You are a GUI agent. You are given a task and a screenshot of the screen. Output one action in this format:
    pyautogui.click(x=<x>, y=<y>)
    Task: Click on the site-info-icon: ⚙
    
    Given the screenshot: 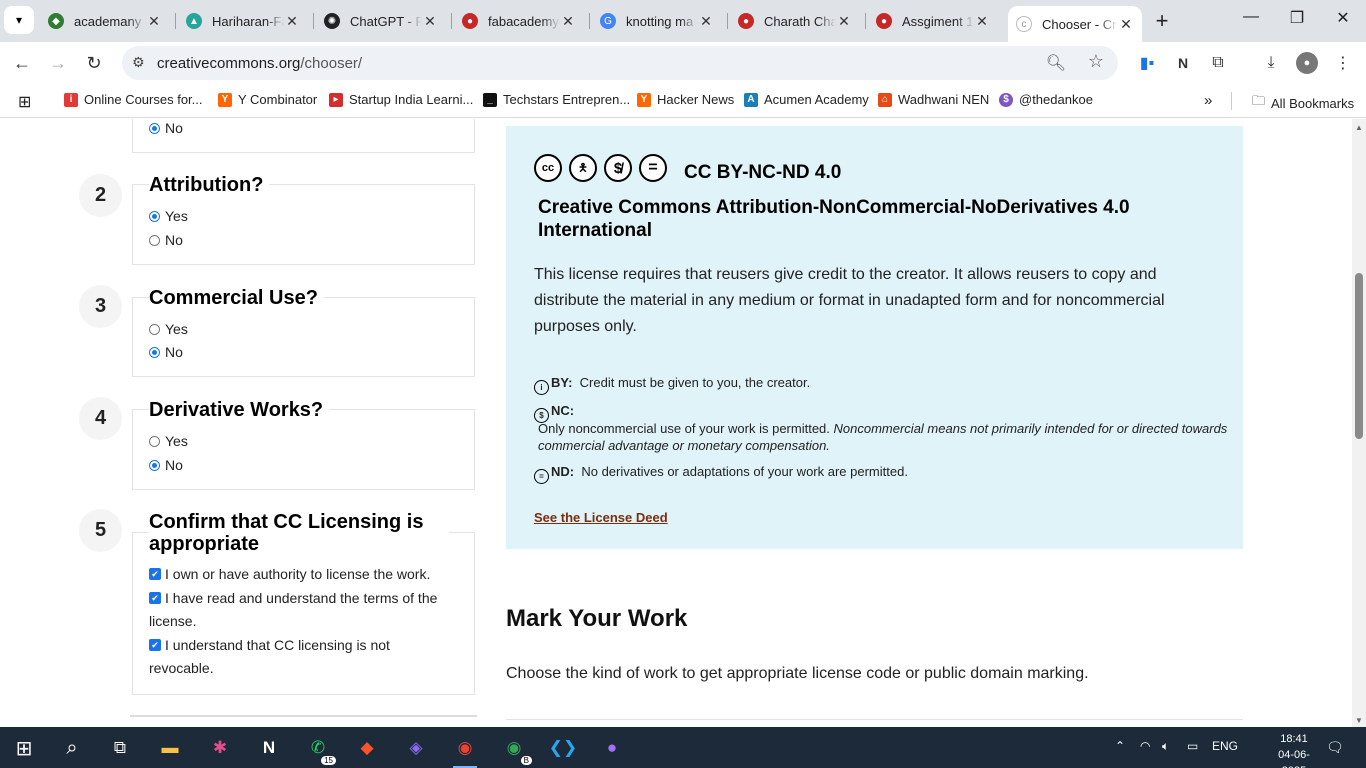 What is the action you would take?
    pyautogui.click(x=138, y=62)
    